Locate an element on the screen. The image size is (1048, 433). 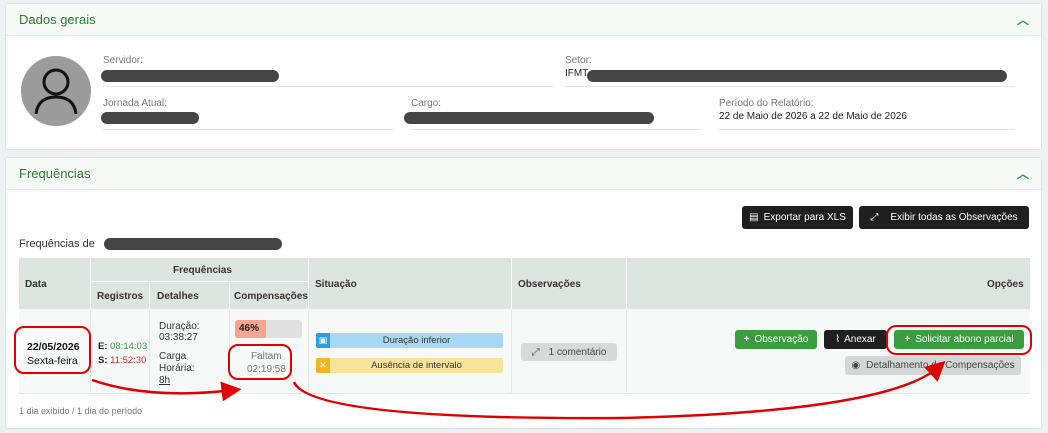
annotation-circle-date is located at coordinates (52, 350).